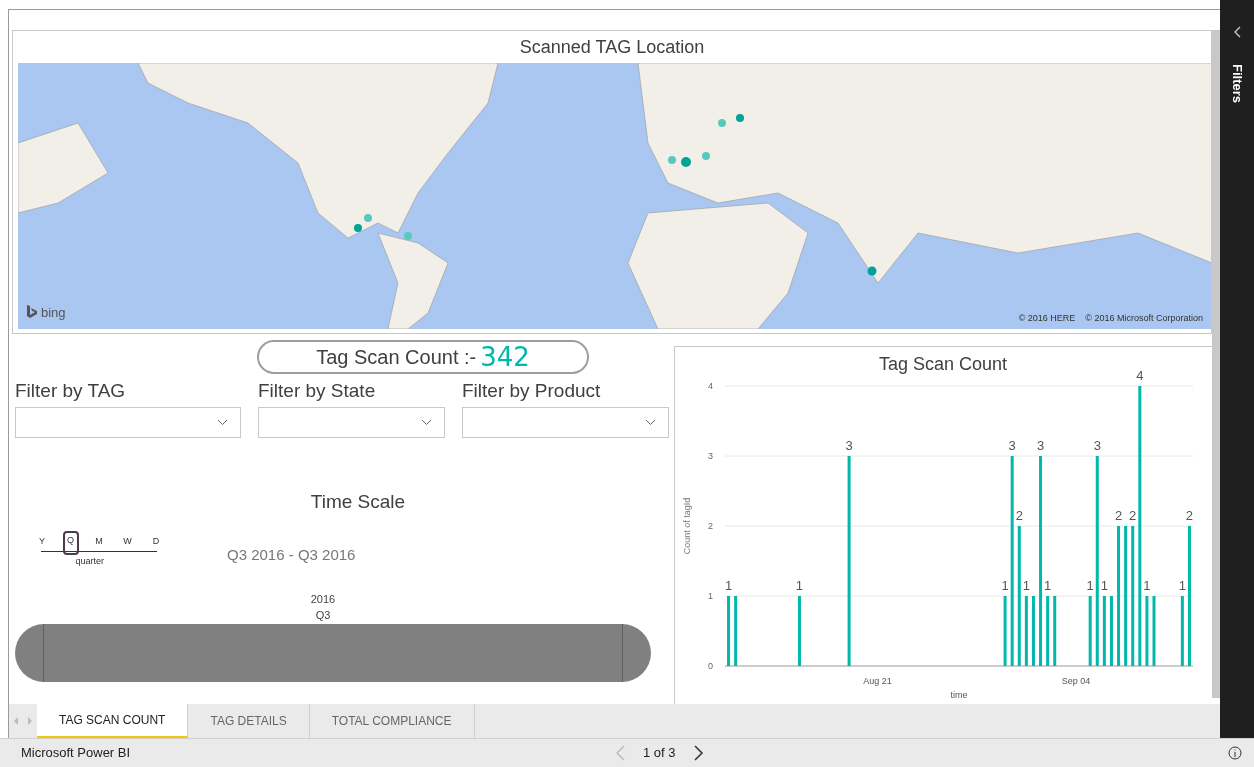 The height and width of the screenshot is (767, 1254). What do you see at coordinates (113, 721) in the screenshot?
I see `page-tab: TAG SCAN COUNT` at bounding box center [113, 721].